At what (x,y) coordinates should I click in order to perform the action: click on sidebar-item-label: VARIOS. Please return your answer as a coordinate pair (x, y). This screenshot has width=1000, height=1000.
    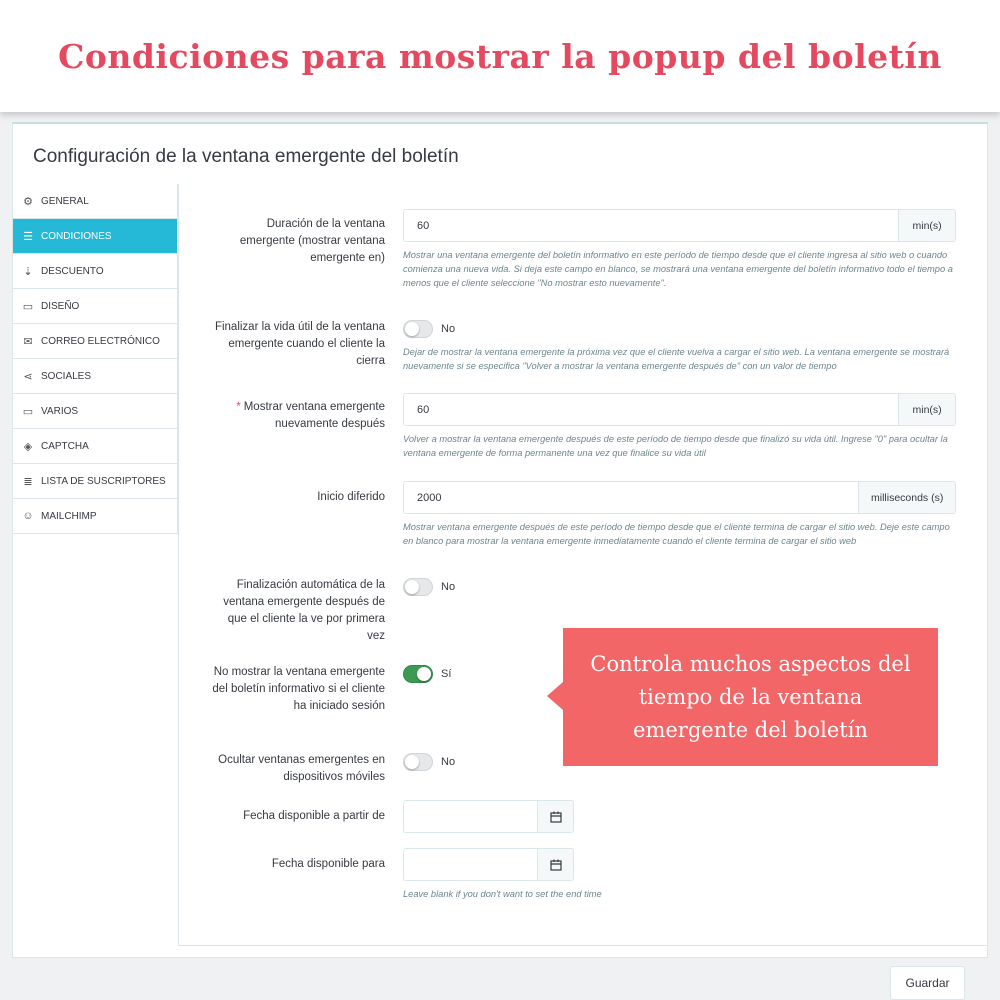
    Looking at the image, I should click on (60, 411).